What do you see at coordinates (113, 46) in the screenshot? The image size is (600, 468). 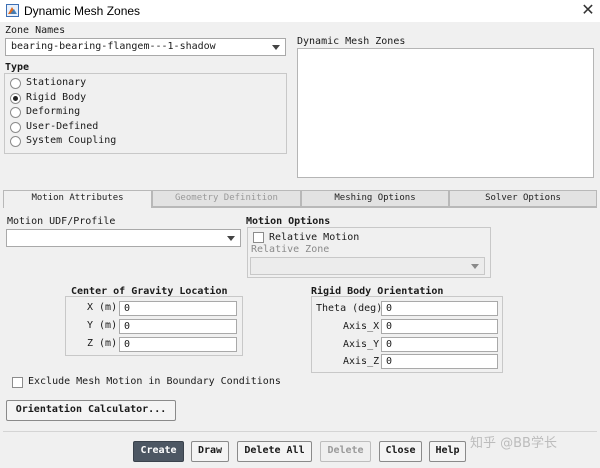 I see `zone-names-value: bearing-bearing-flangem---1-shadow` at bounding box center [113, 46].